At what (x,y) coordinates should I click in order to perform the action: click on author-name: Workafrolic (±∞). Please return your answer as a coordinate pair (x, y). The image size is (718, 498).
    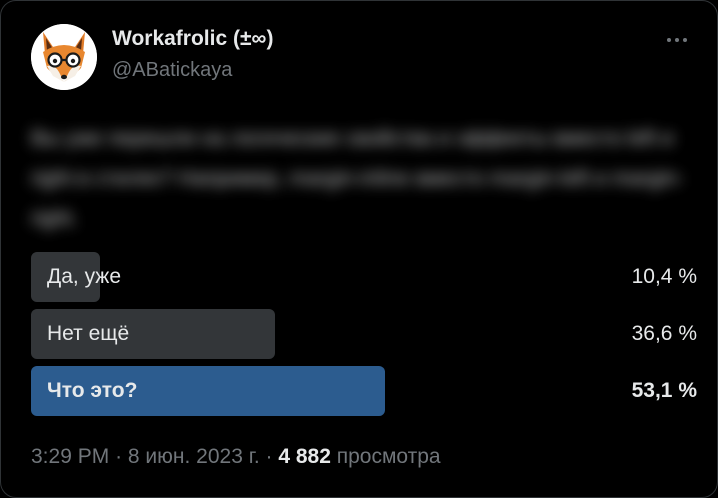
    Looking at the image, I should click on (192, 39).